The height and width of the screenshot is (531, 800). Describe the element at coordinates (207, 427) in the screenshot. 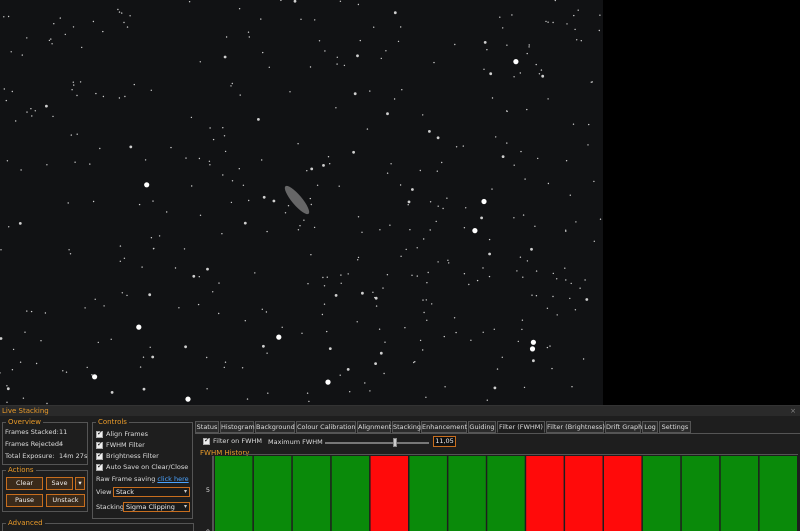

I see `tab-status: Status` at that location.